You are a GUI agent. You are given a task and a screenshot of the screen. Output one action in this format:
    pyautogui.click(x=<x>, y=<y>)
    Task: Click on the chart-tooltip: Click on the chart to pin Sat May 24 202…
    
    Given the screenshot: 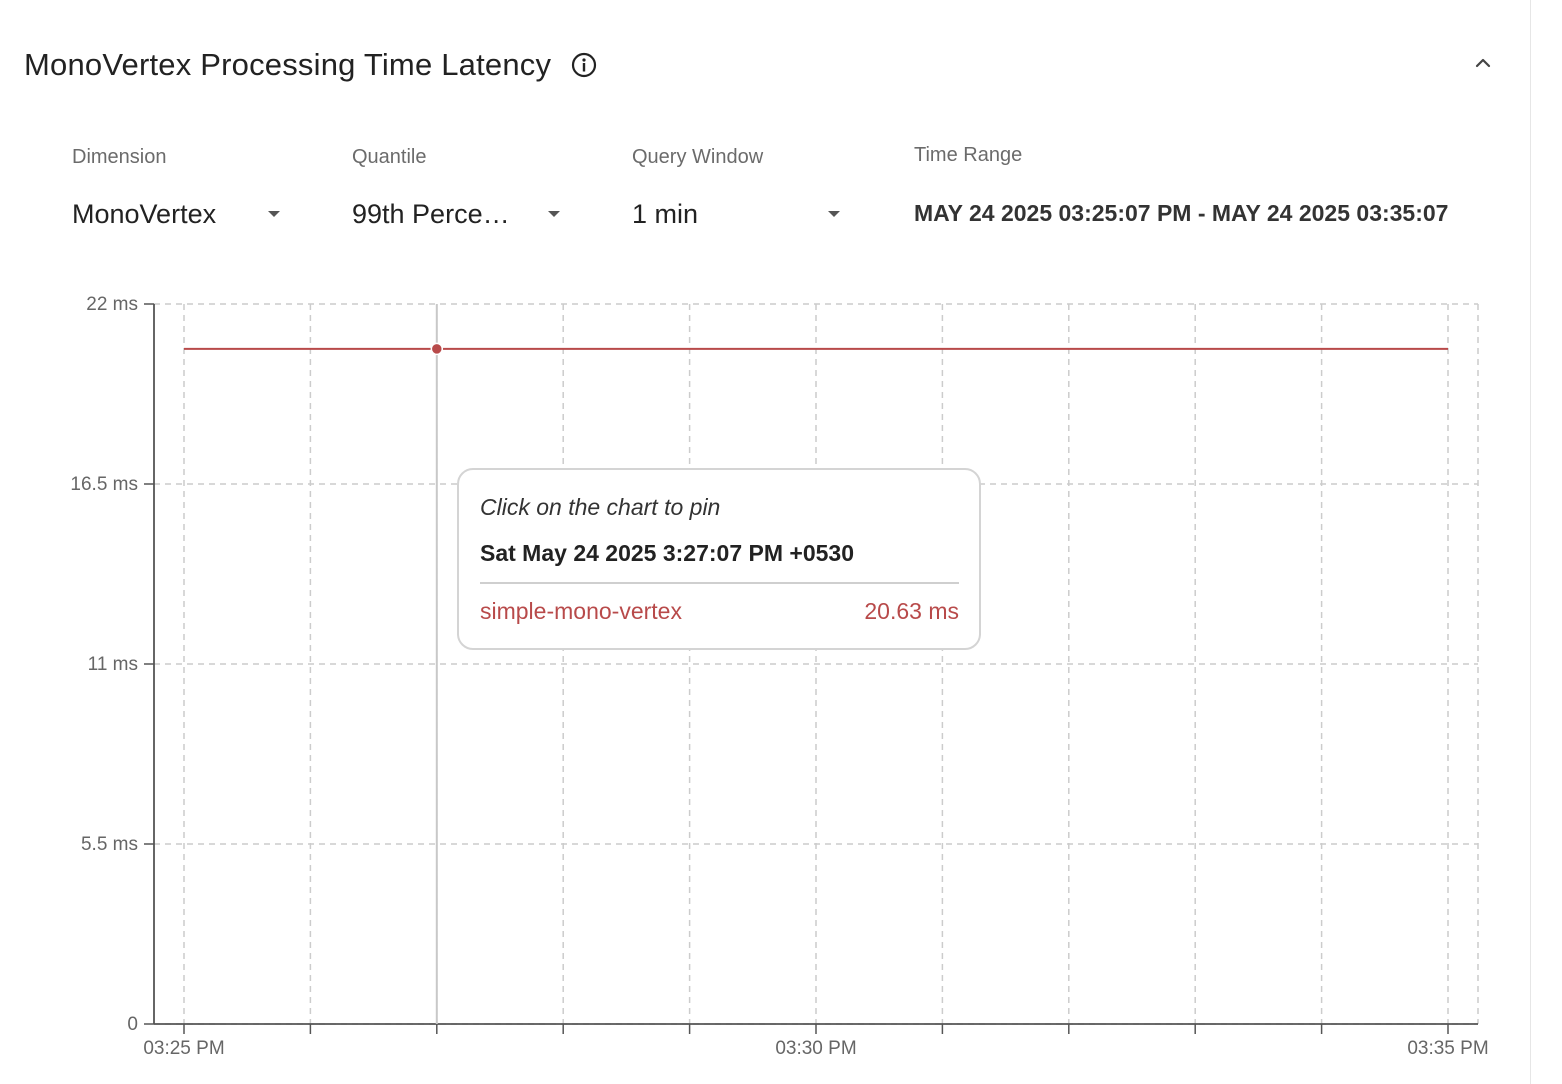 What is the action you would take?
    pyautogui.click(x=719, y=559)
    